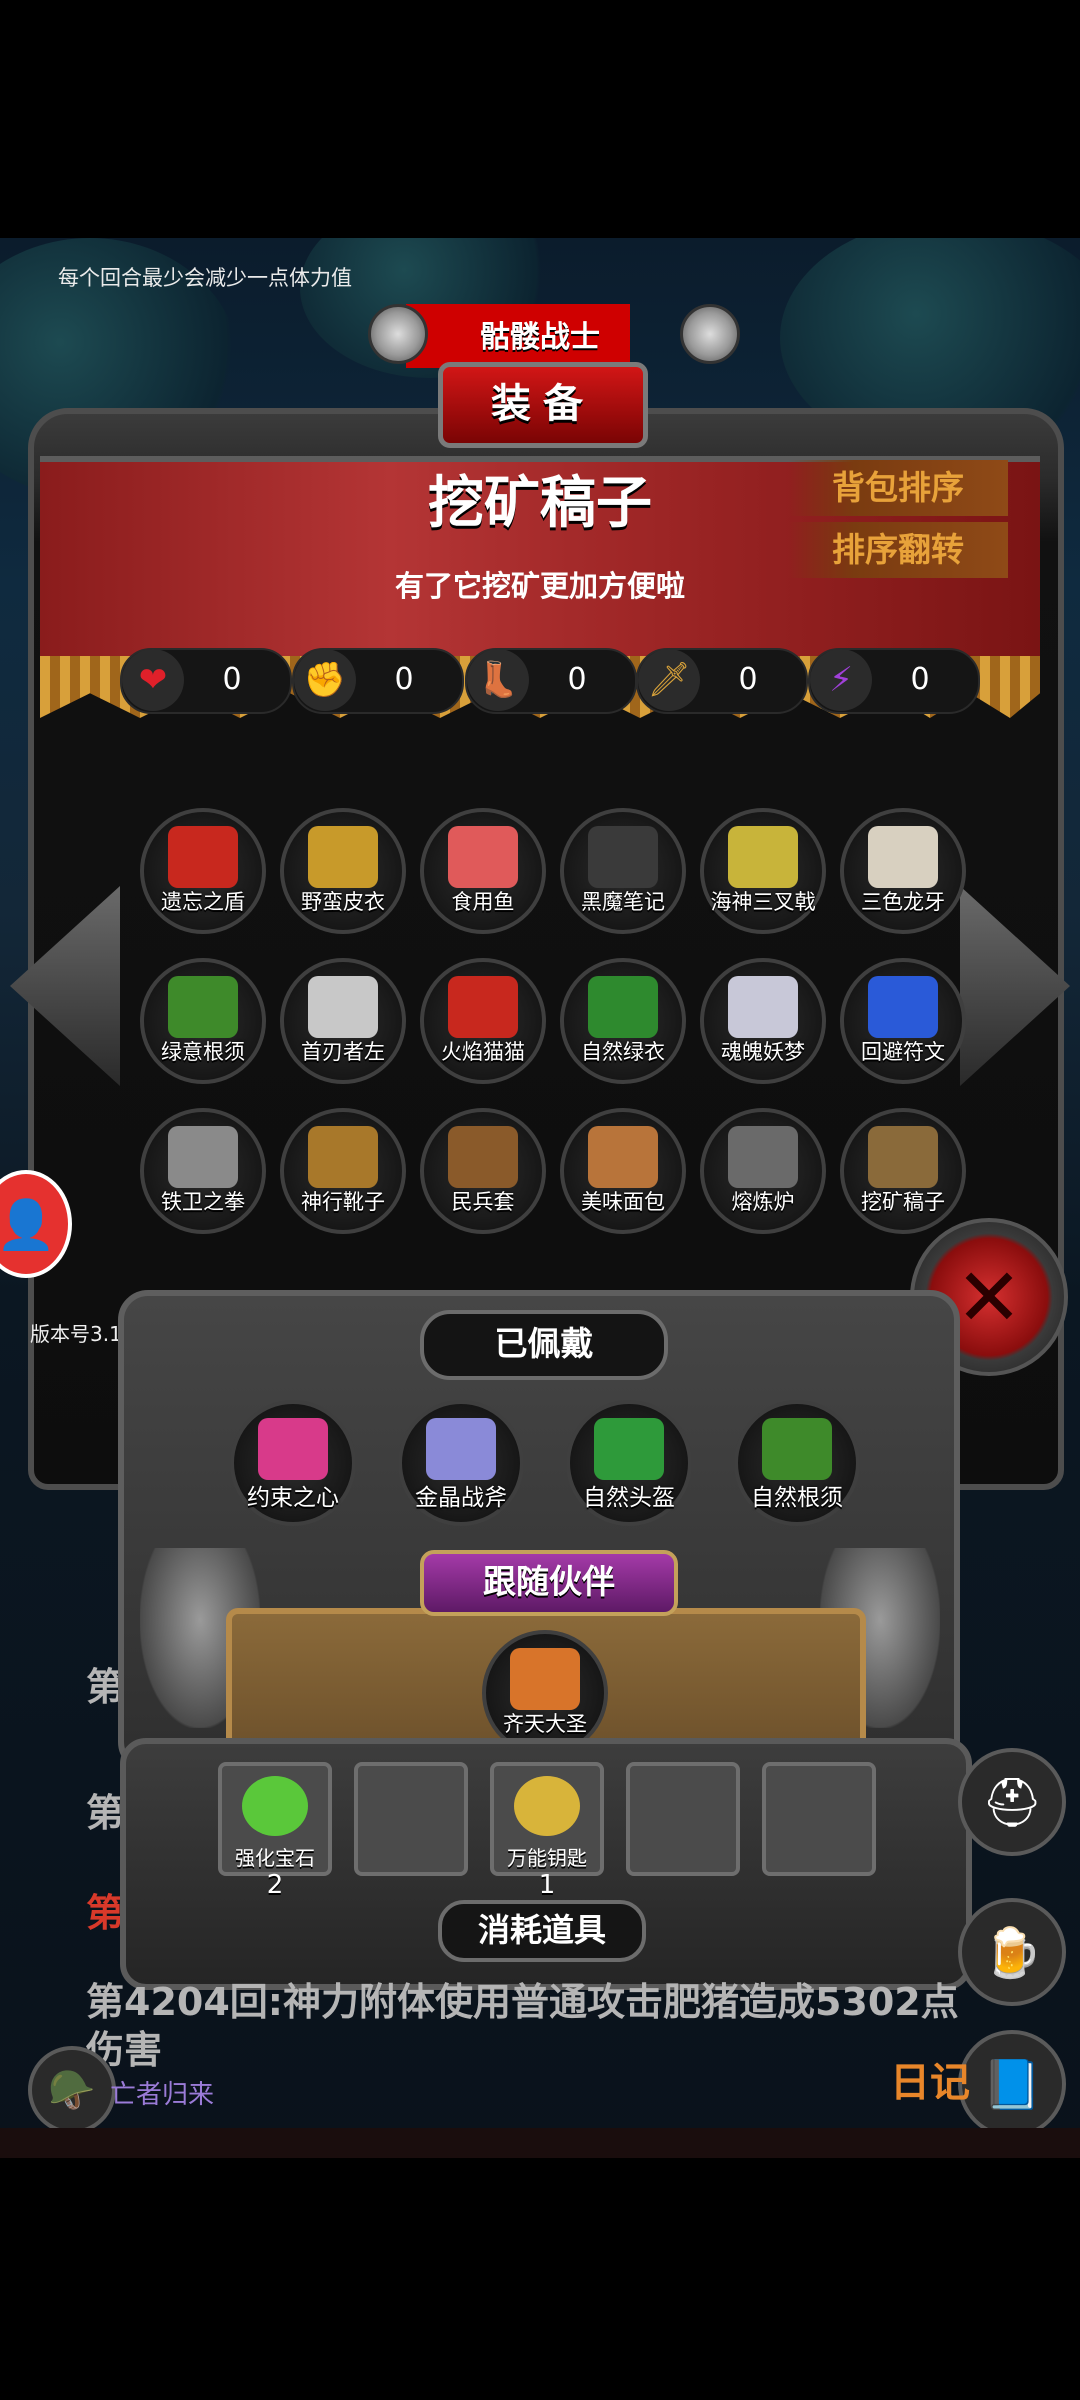 This screenshot has height=2400, width=1080. Describe the element at coordinates (343, 1202) in the screenshot. I see `item-label: 神行靴子` at that location.